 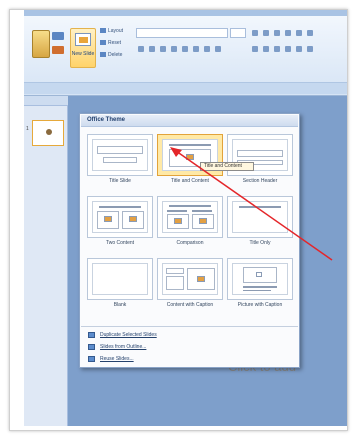 I want to click on red-arrow-annotation, so click(x=251, y=204).